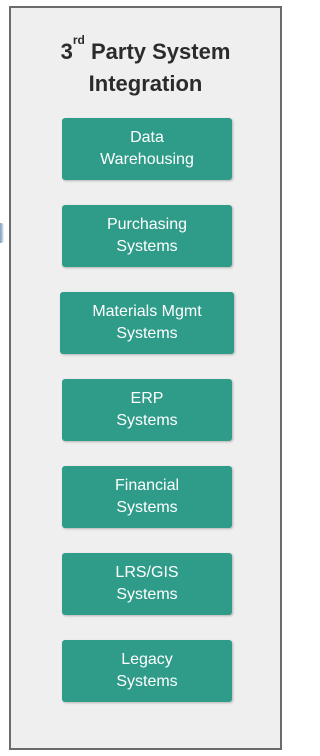  I want to click on system-box-legacy: Legacy Systems, so click(147, 671).